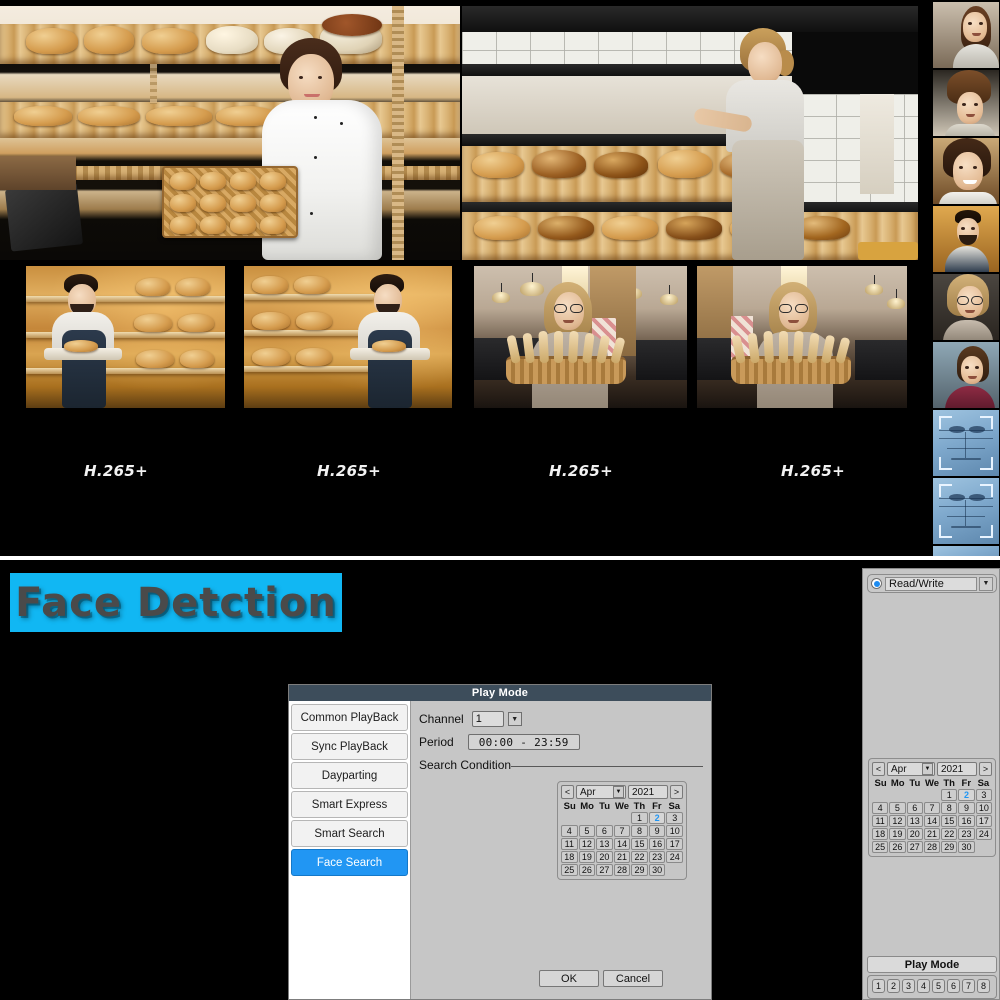 The image size is (1000, 1000). Describe the element at coordinates (633, 978) in the screenshot. I see `cancel-button: Cancel` at that location.